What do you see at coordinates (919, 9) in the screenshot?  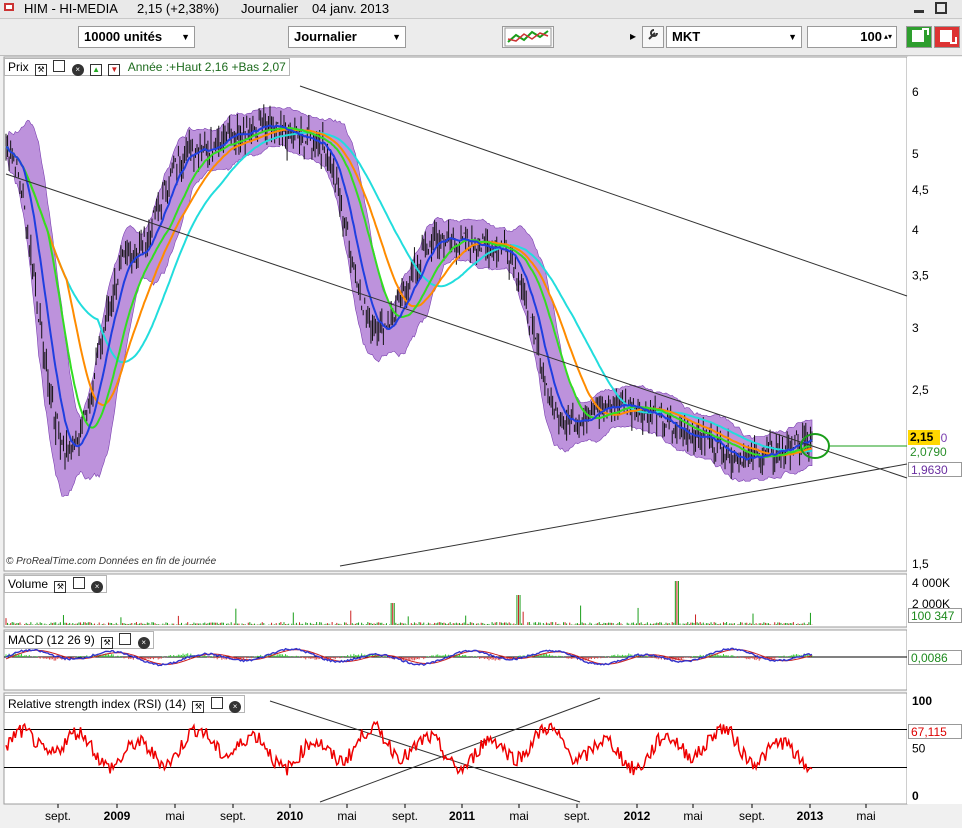 I see `minimize-icon` at bounding box center [919, 9].